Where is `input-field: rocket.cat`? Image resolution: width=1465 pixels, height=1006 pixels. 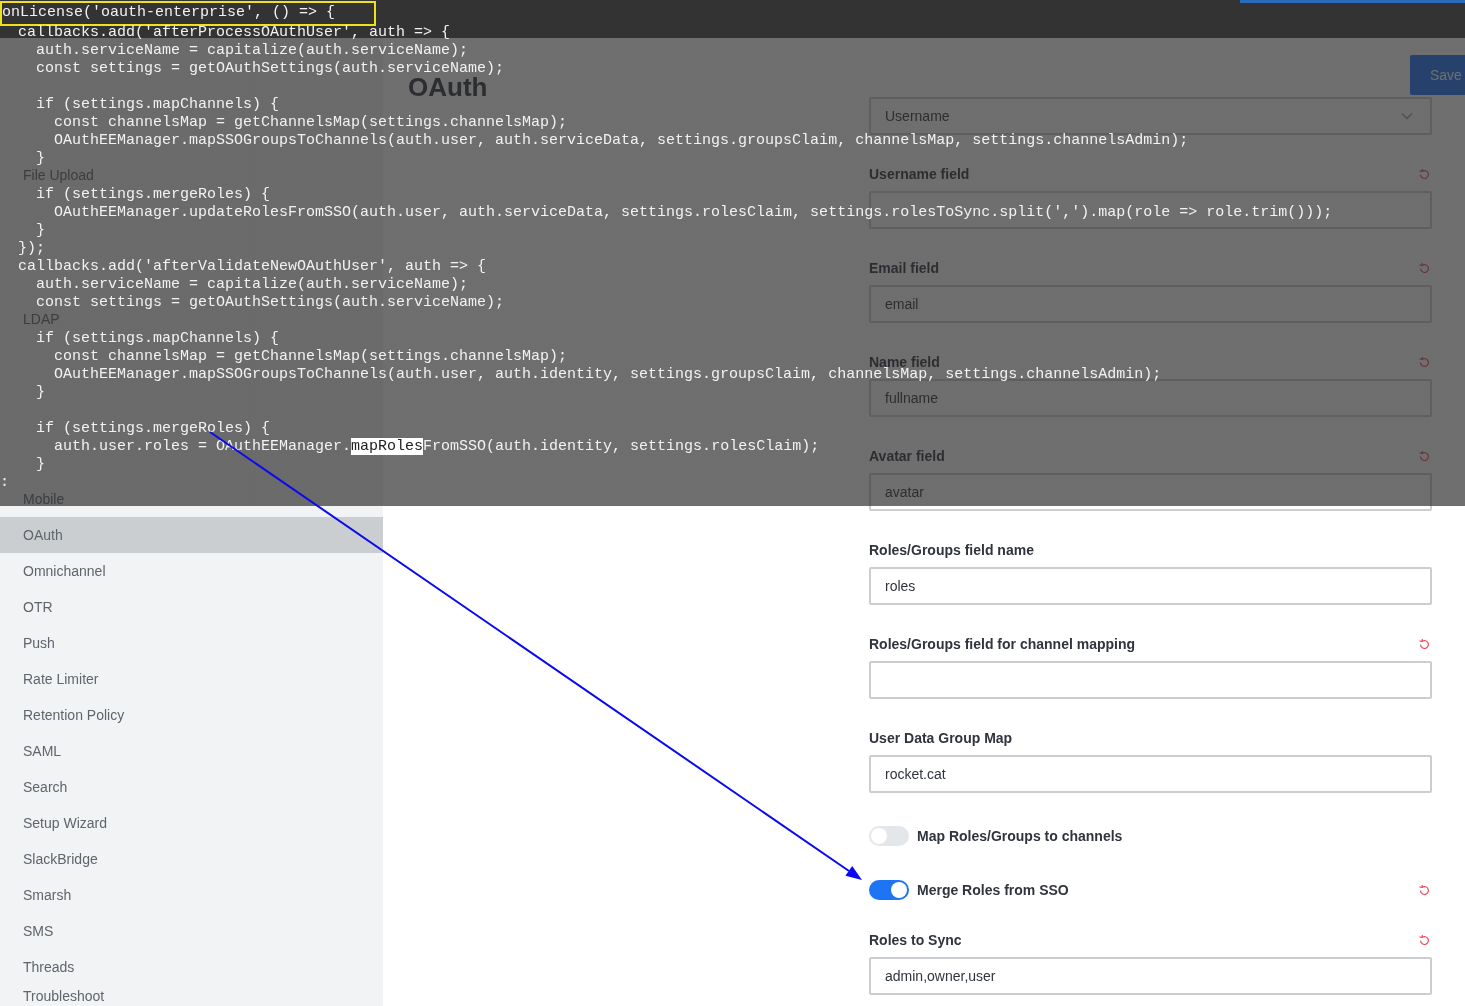
input-field: rocket.cat is located at coordinates (1150, 774).